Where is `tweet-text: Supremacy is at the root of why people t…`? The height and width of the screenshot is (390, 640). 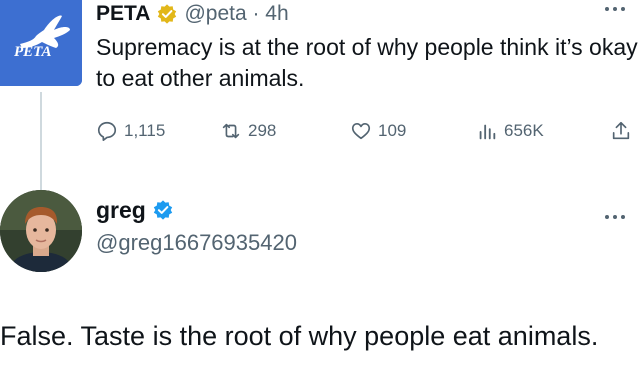 tweet-text: Supremacy is at the root of why people t… is located at coordinates (367, 62).